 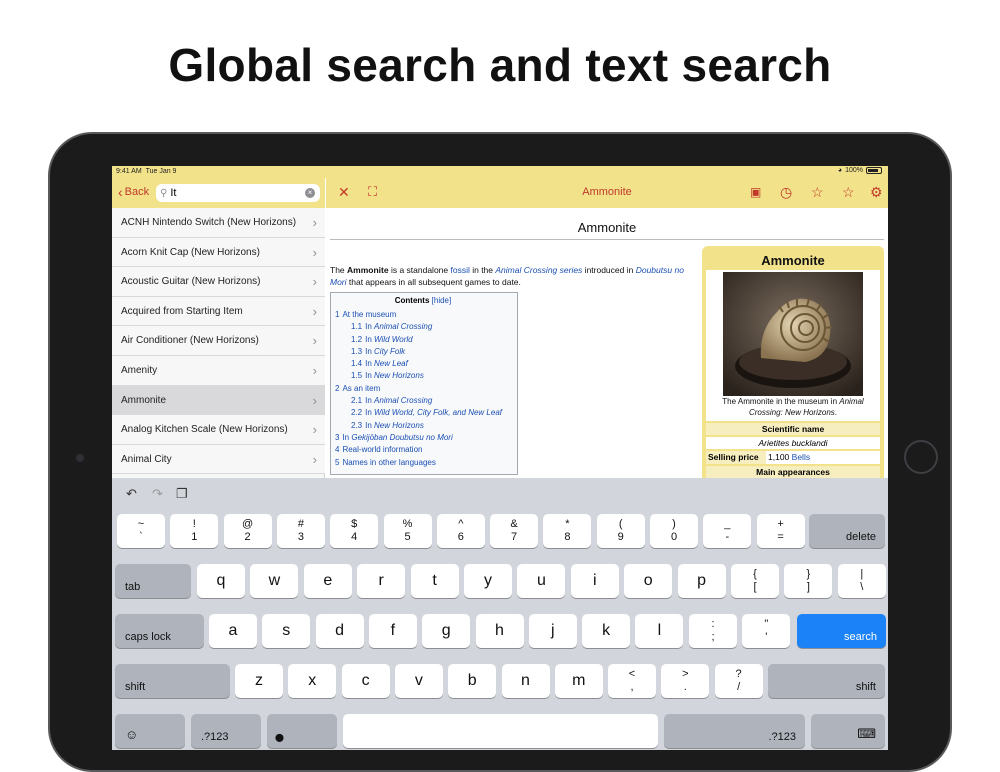 What do you see at coordinates (525, 681) in the screenshot?
I see `key-letter: n` at bounding box center [525, 681].